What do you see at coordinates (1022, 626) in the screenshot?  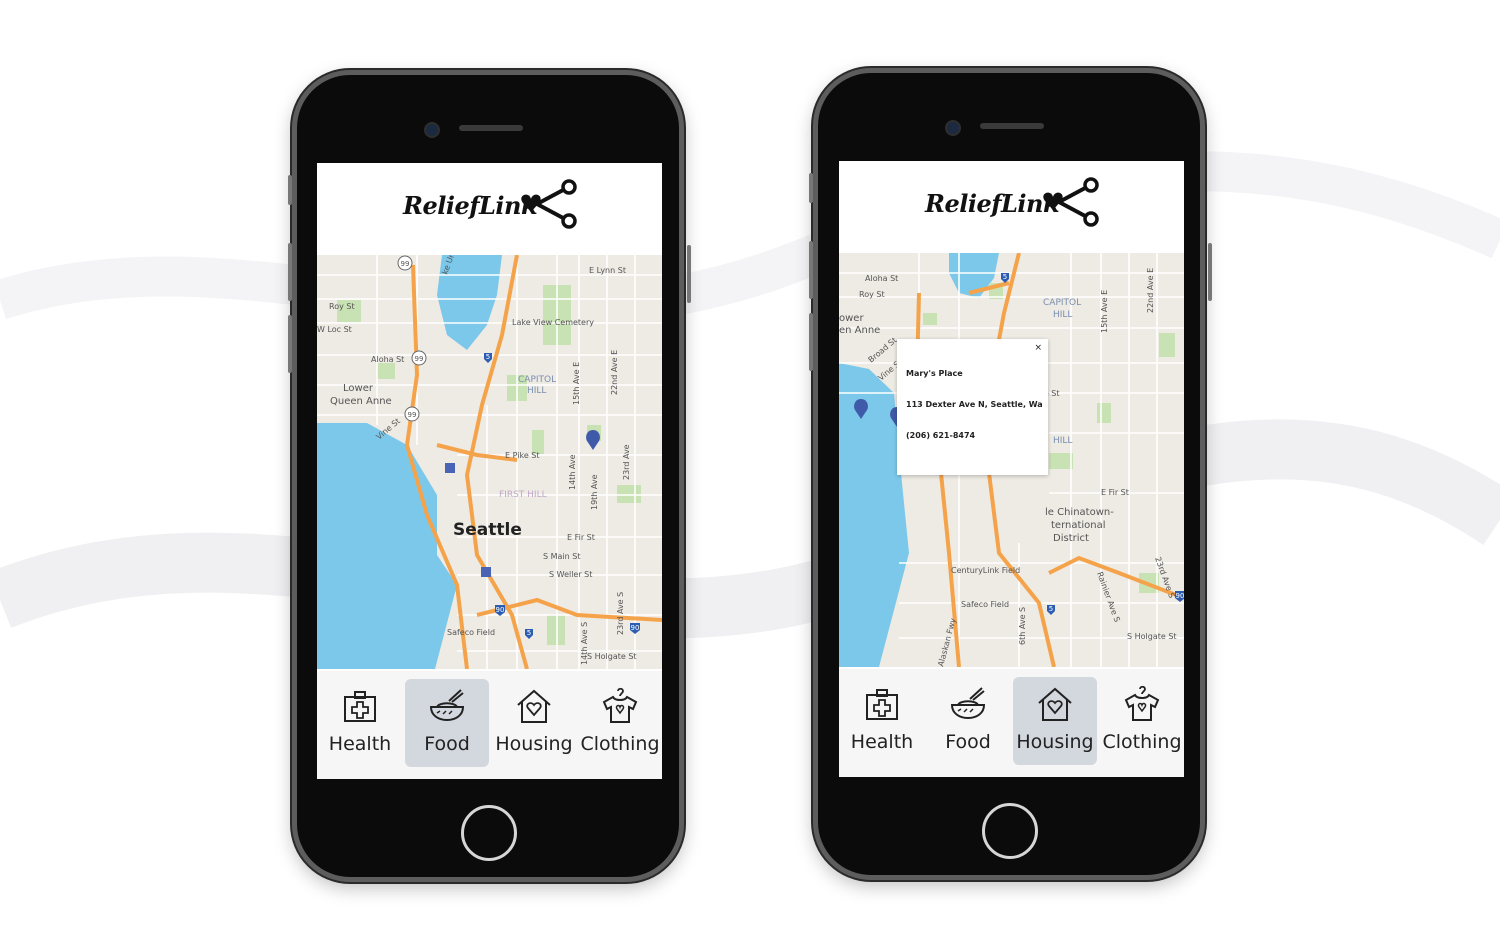 I see `map-label-6th-ave-s: 6th Ave S` at bounding box center [1022, 626].